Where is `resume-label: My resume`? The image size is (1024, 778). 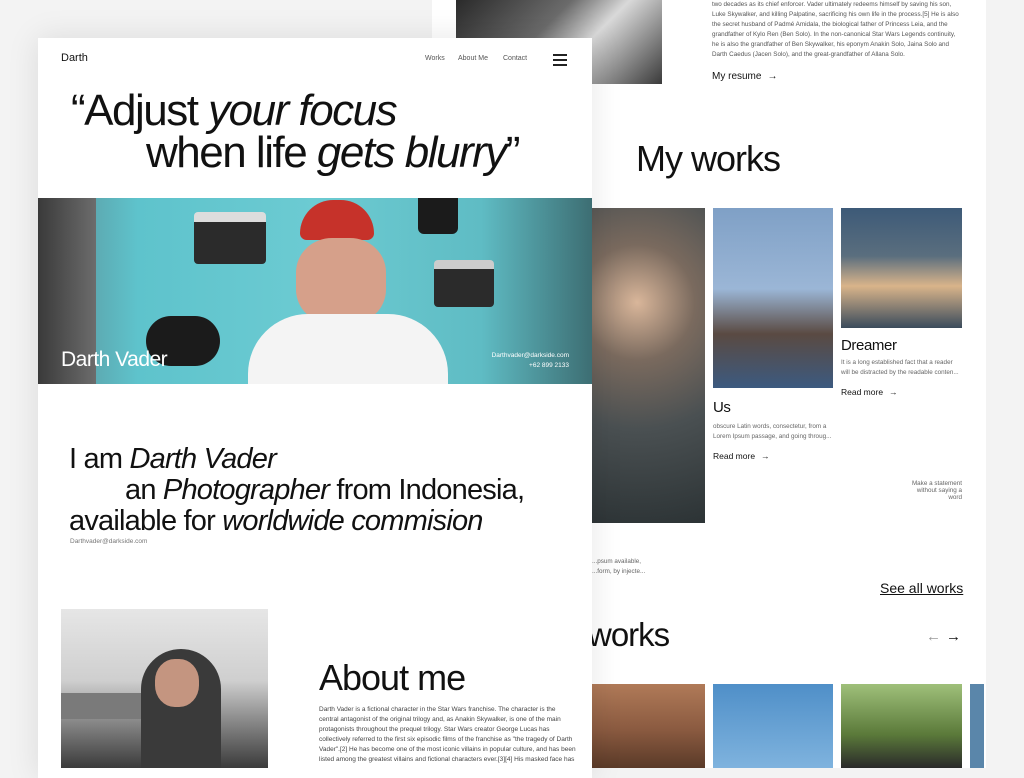 resume-label: My resume is located at coordinates (737, 76).